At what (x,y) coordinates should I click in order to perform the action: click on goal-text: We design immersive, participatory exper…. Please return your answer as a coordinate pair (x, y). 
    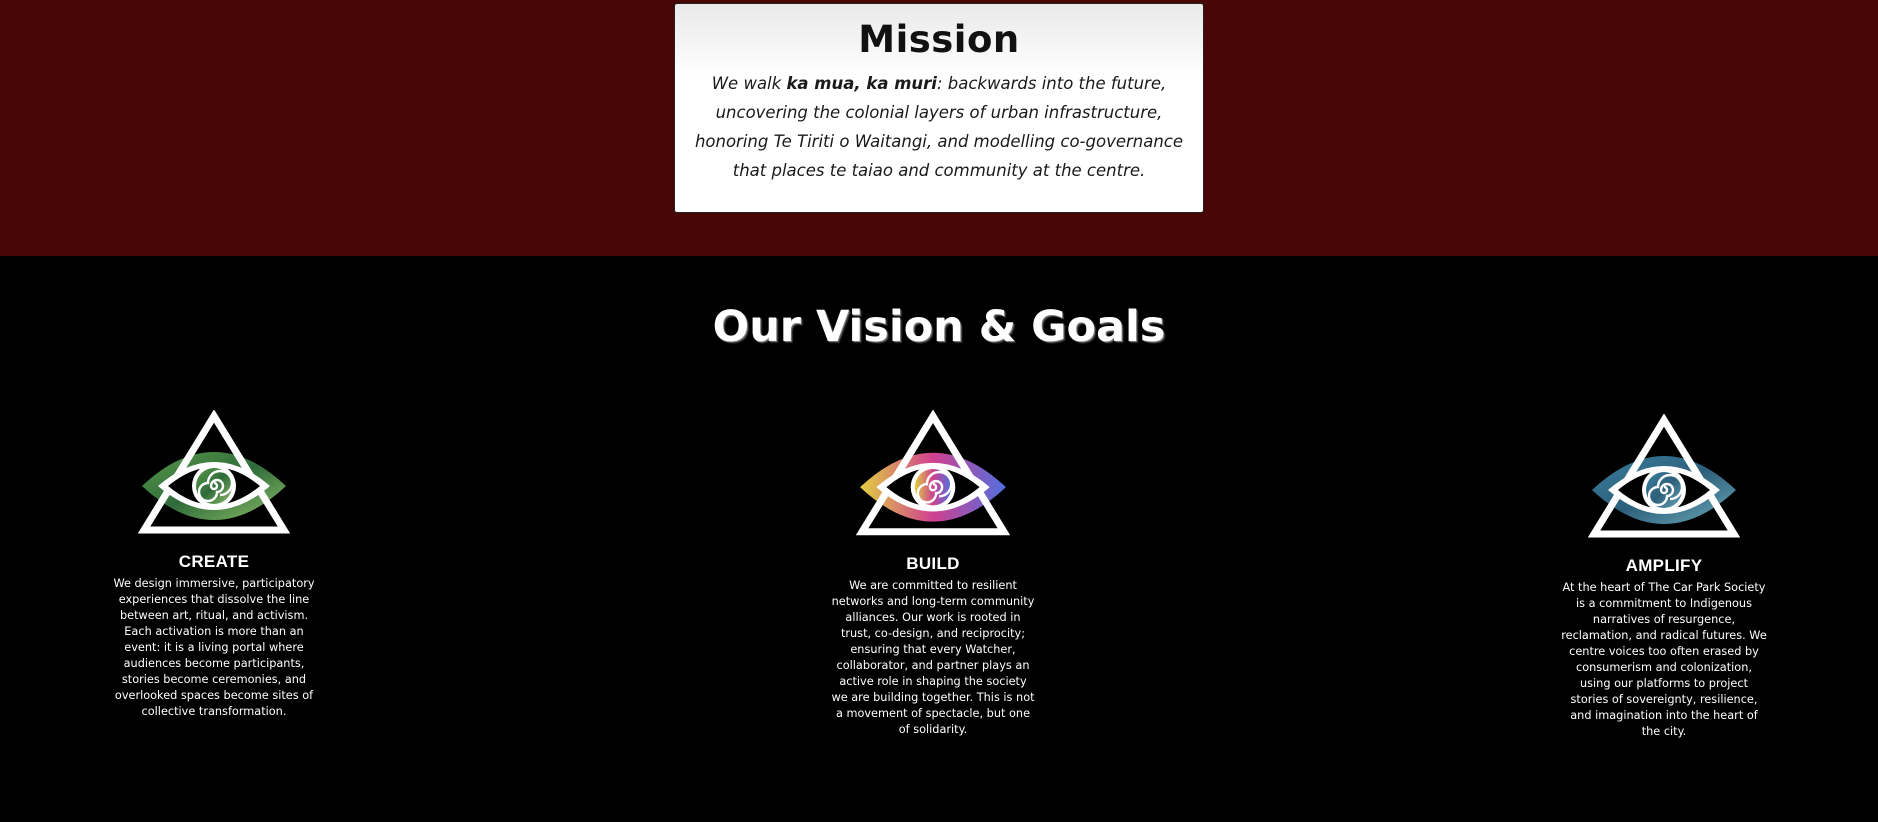
    Looking at the image, I should click on (214, 647).